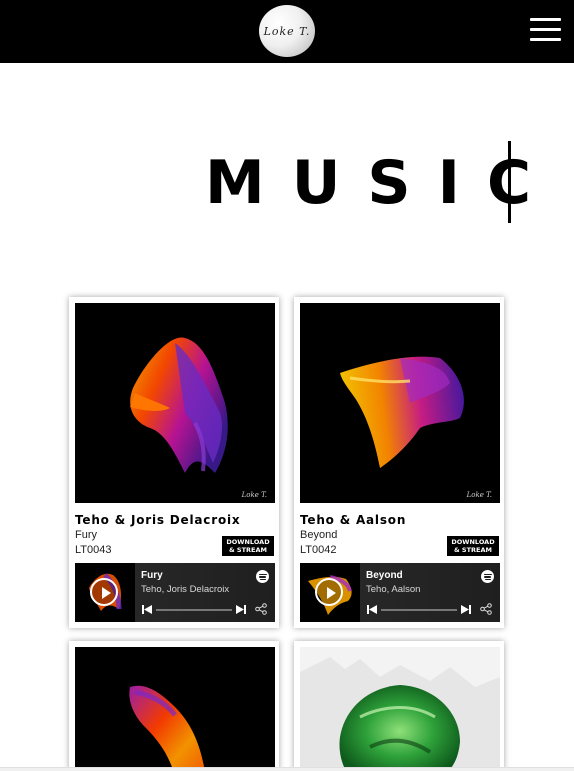 This screenshot has height=771, width=574. I want to click on hamburger-menu-icon, so click(546, 31).